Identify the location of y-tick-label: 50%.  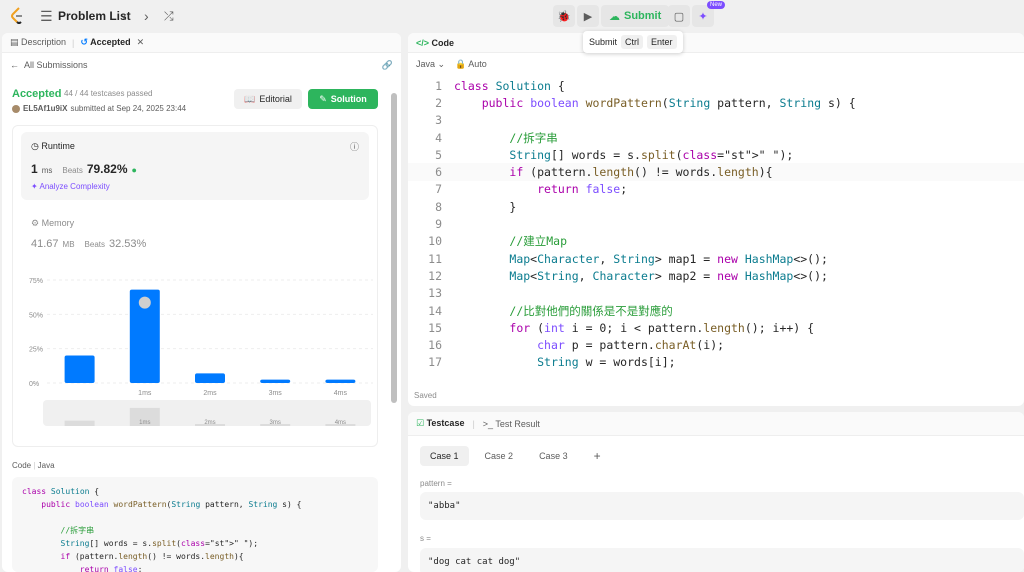
(36, 315).